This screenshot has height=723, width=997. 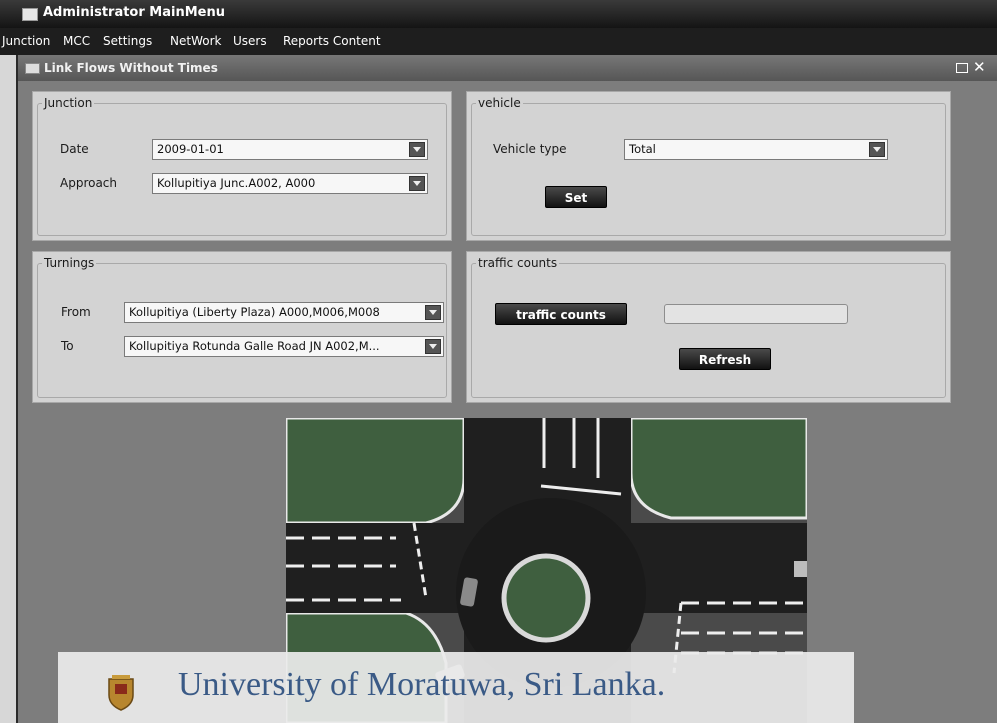 I want to click on traffic-counts-field, so click(x=756, y=314).